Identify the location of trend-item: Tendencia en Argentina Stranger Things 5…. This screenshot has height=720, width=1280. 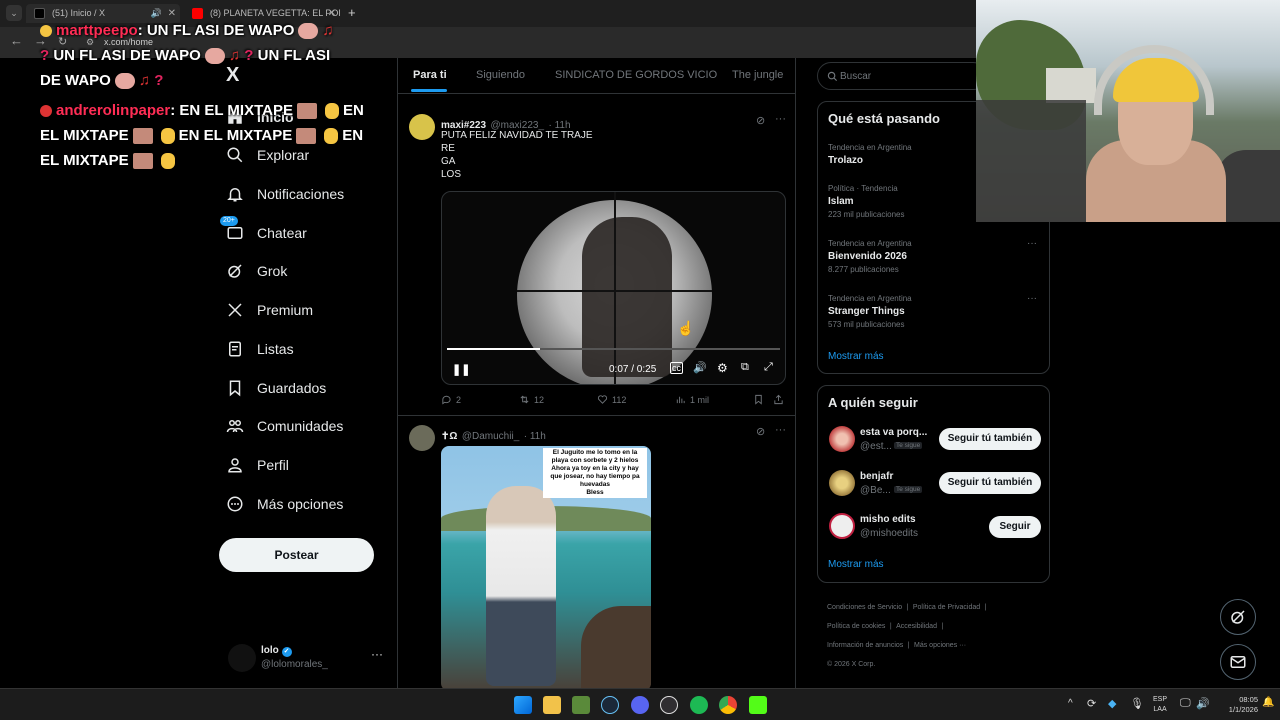
(935, 311).